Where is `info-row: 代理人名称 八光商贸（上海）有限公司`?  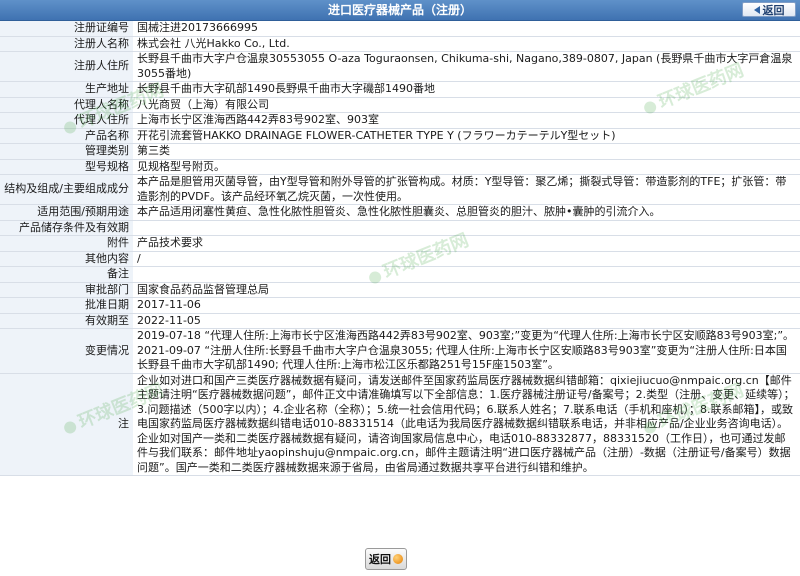
info-row: 代理人名称 八光商贸（上海）有限公司 is located at coordinates (400, 105).